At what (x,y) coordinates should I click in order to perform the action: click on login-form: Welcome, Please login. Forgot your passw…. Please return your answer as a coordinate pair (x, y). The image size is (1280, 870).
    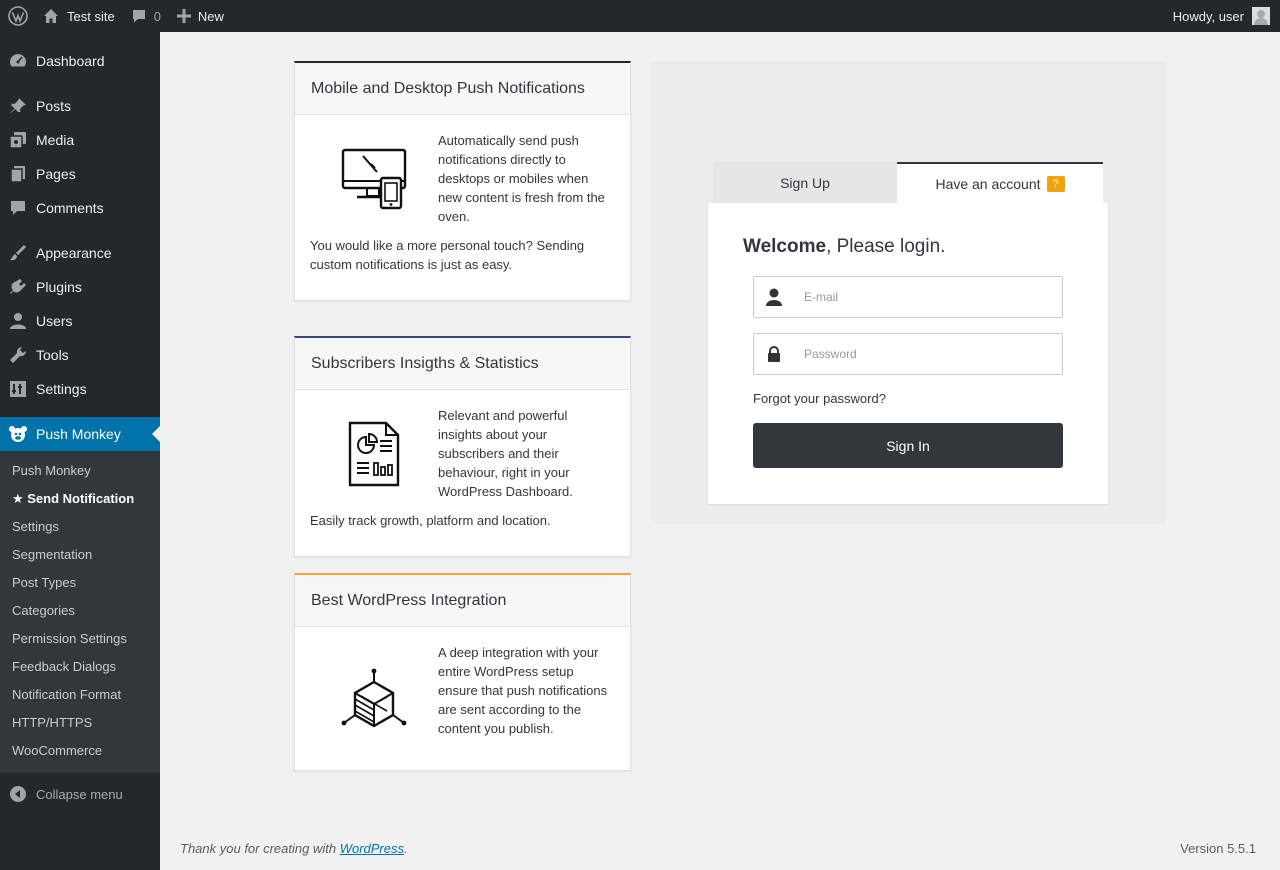
    Looking at the image, I should click on (908, 353).